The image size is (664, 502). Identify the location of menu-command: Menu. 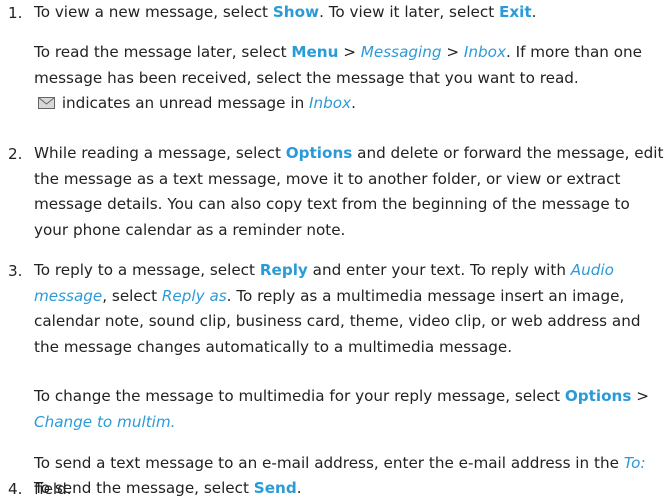
(315, 52).